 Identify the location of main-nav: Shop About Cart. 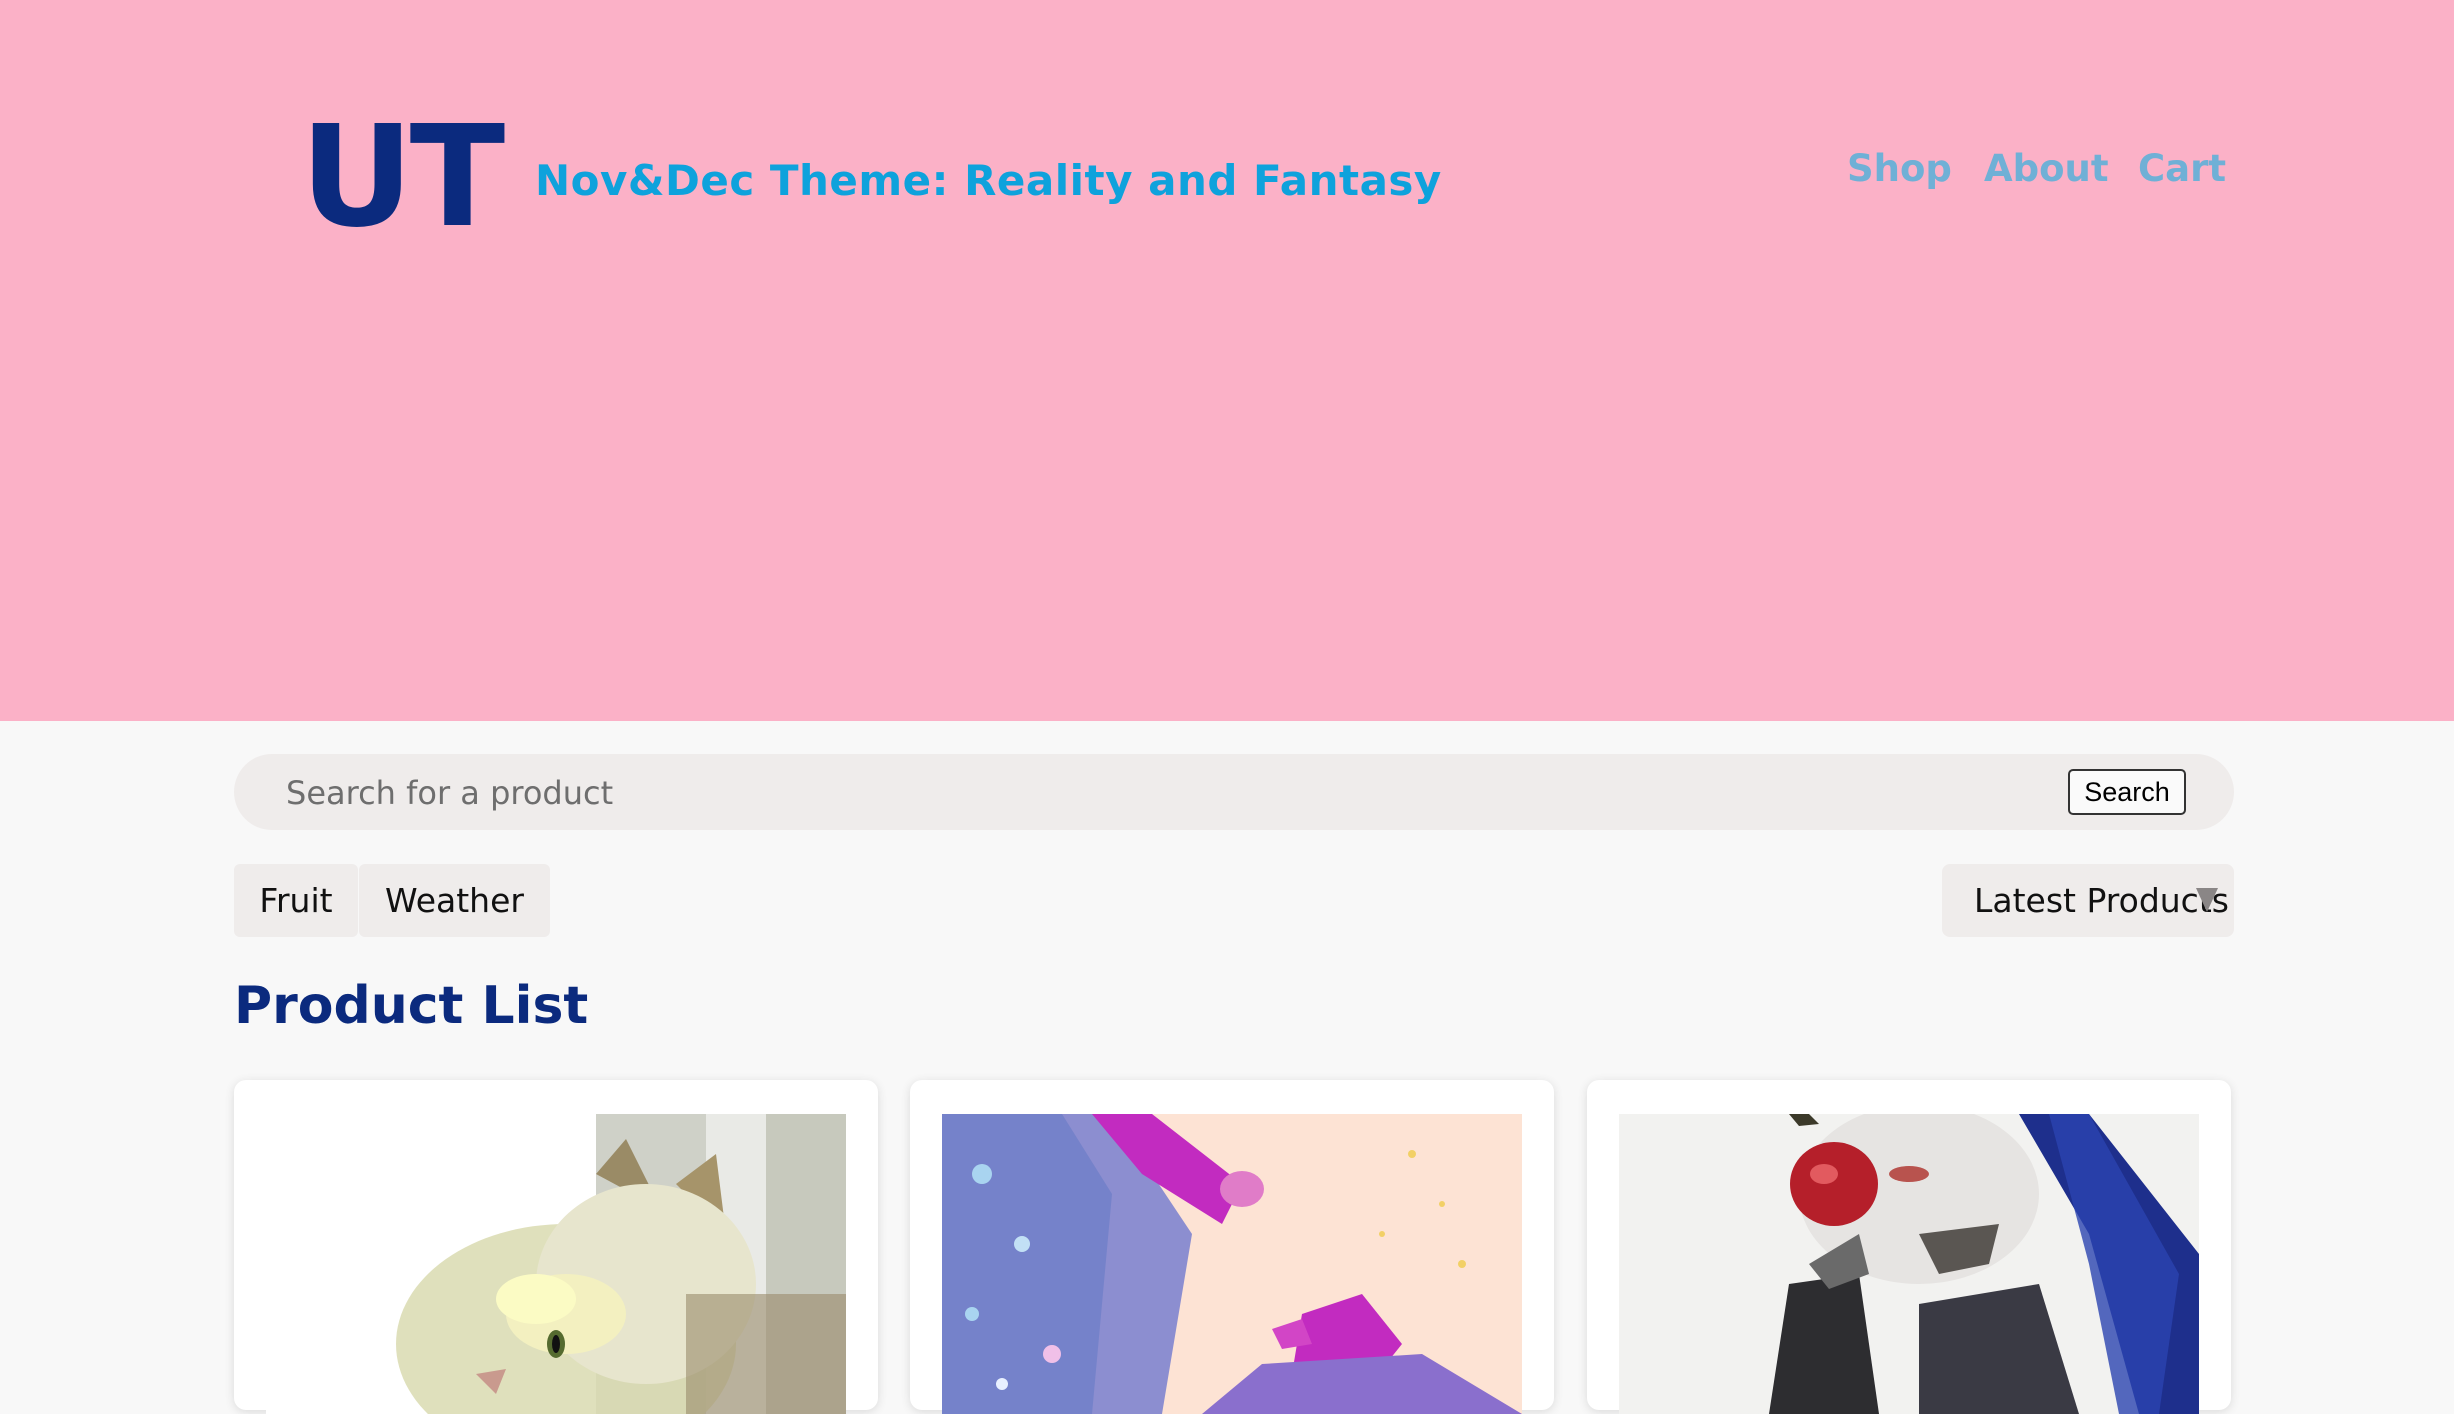
(1227, 175).